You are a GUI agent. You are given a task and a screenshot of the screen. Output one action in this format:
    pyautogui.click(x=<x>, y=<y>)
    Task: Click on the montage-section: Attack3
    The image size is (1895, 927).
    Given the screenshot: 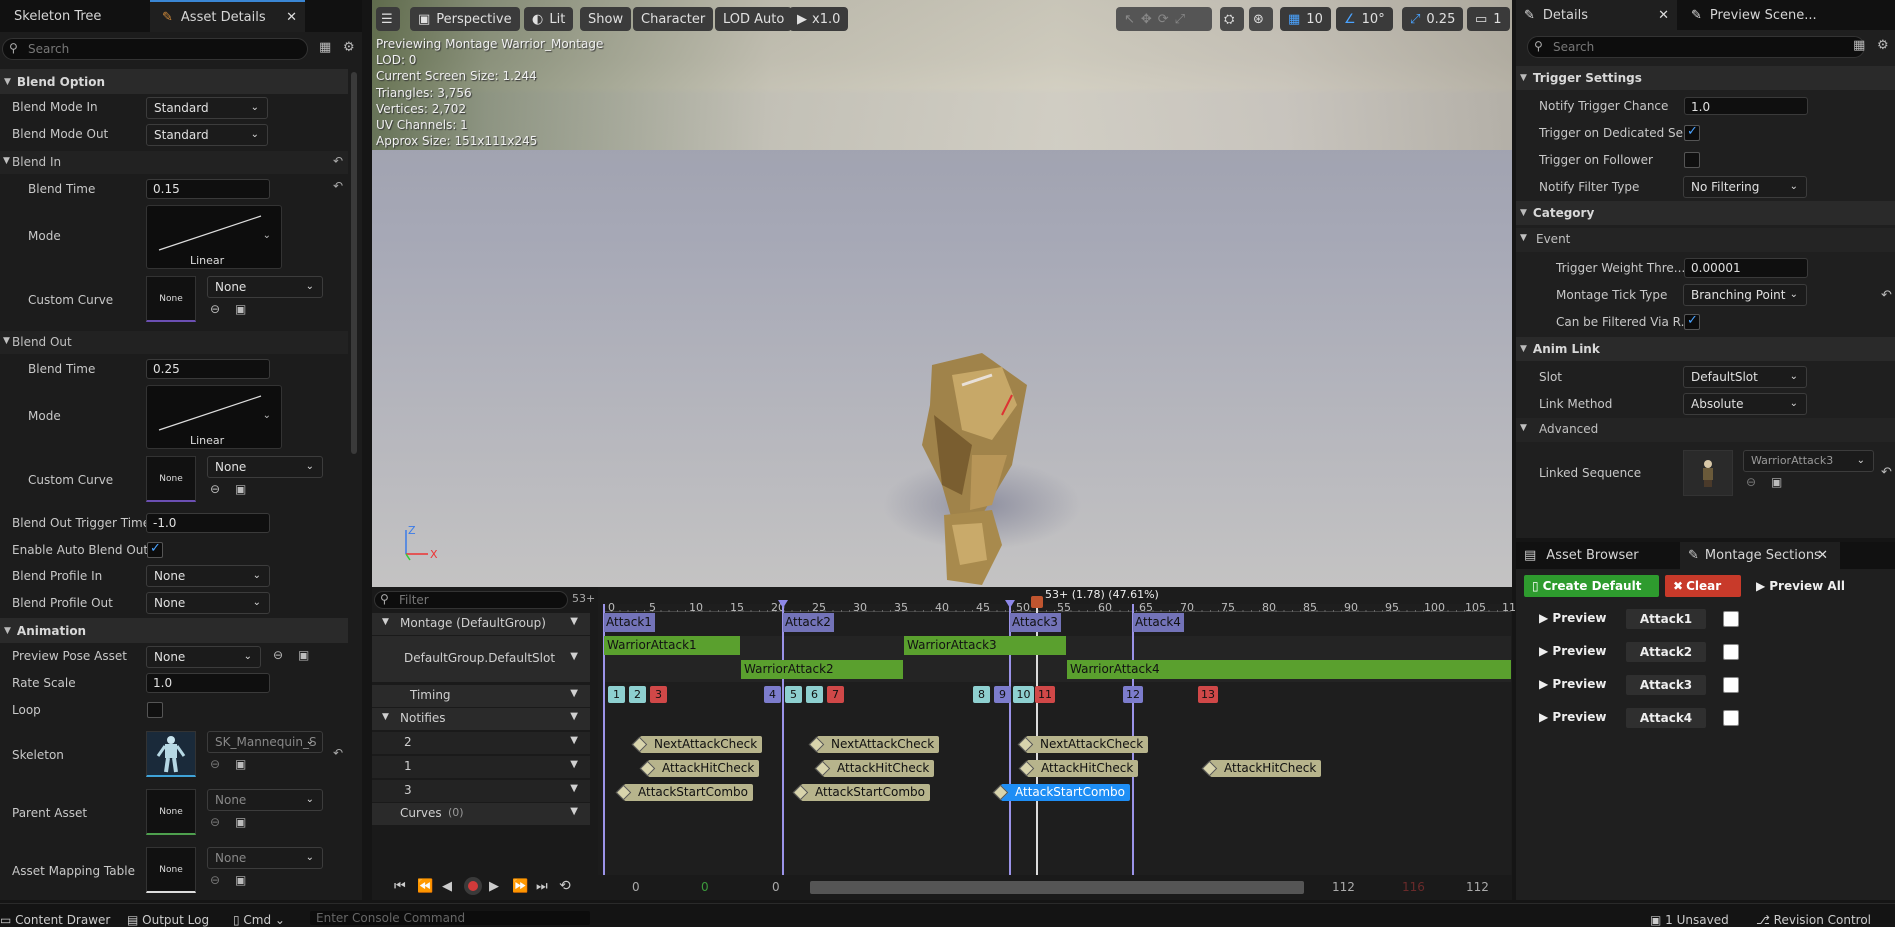 What is the action you would take?
    pyautogui.click(x=1035, y=622)
    